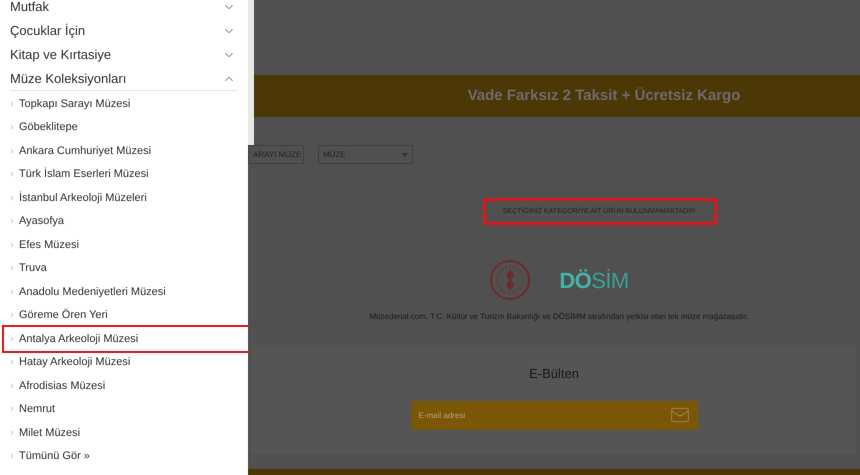  I want to click on subcategory-link: Ayasofya, so click(121, 221).